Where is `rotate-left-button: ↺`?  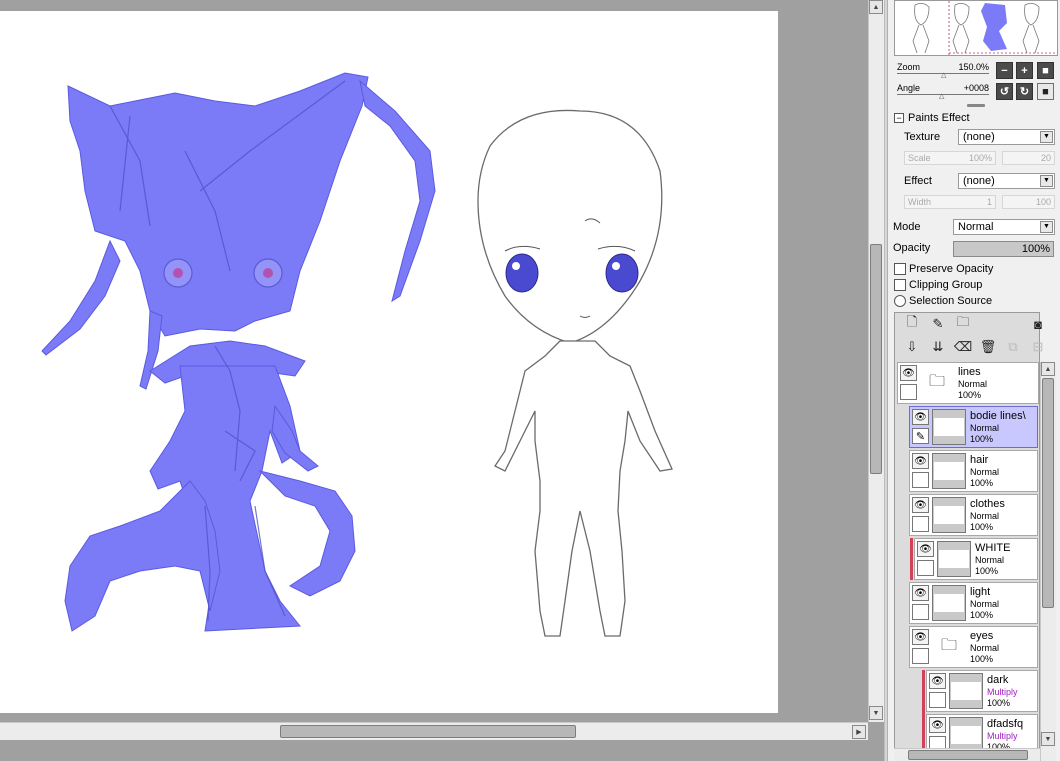
rotate-left-button: ↺ is located at coordinates (1004, 91).